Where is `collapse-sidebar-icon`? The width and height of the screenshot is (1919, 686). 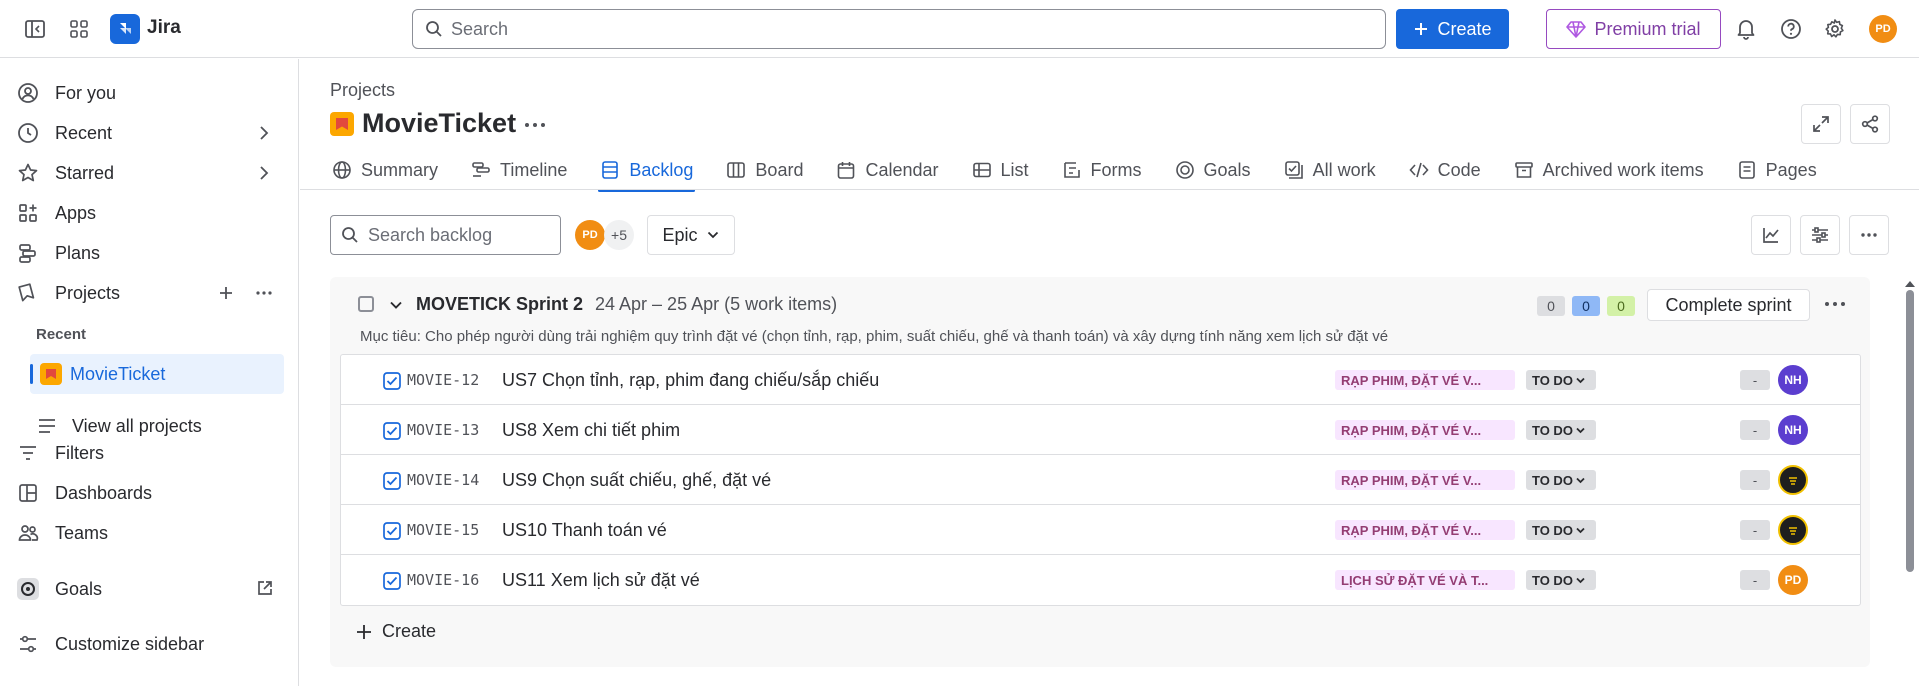 collapse-sidebar-icon is located at coordinates (35, 29).